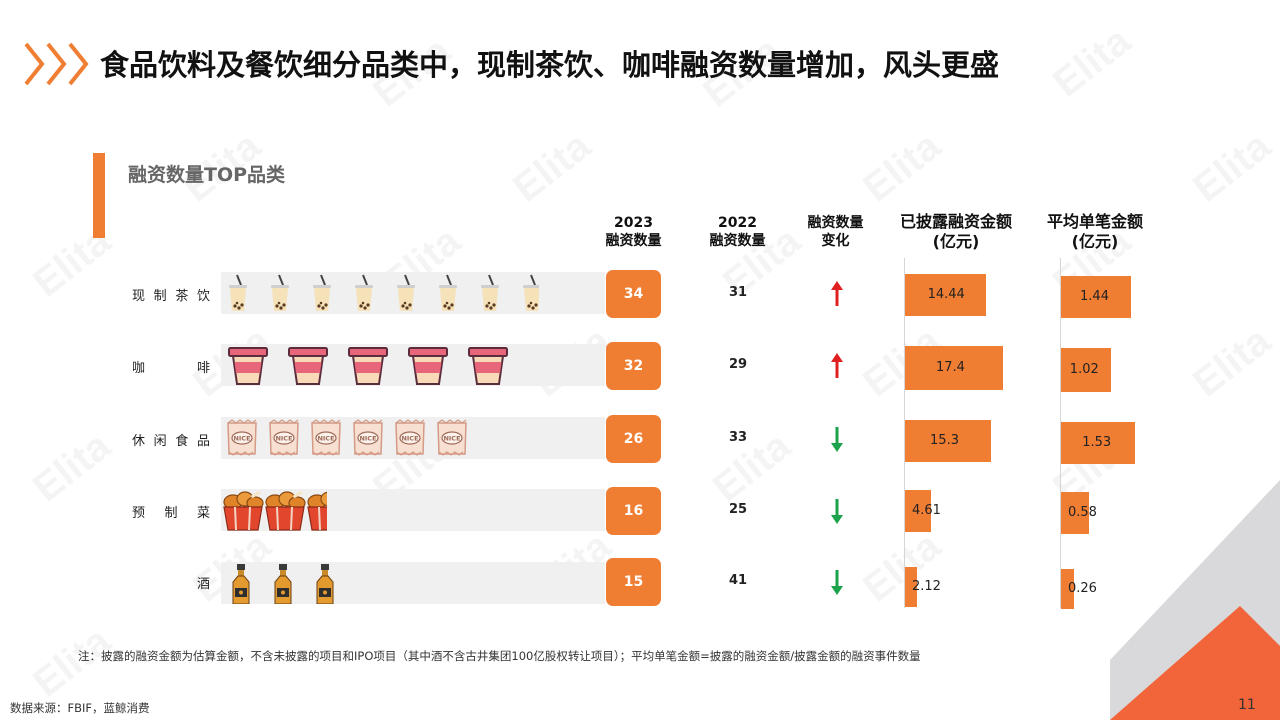  What do you see at coordinates (171, 439) in the screenshot?
I see `category-label: 休闲食品` at bounding box center [171, 439].